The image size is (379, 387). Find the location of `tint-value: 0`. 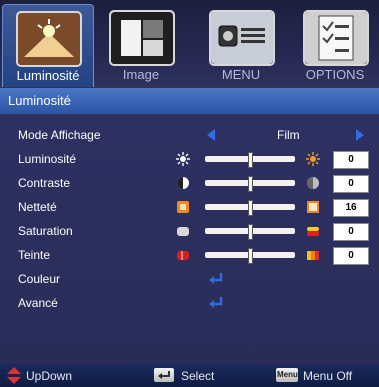

tint-value: 0 is located at coordinates (351, 256).